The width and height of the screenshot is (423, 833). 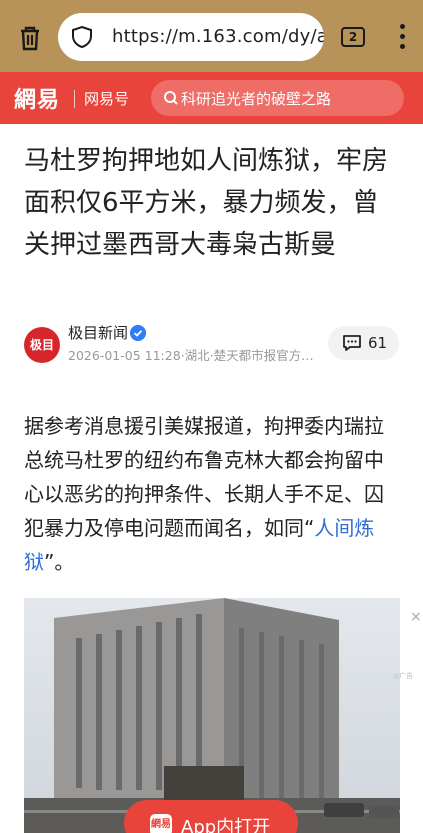 I want to click on open-in-app-button: 網易 App内打开, so click(x=211, y=816).